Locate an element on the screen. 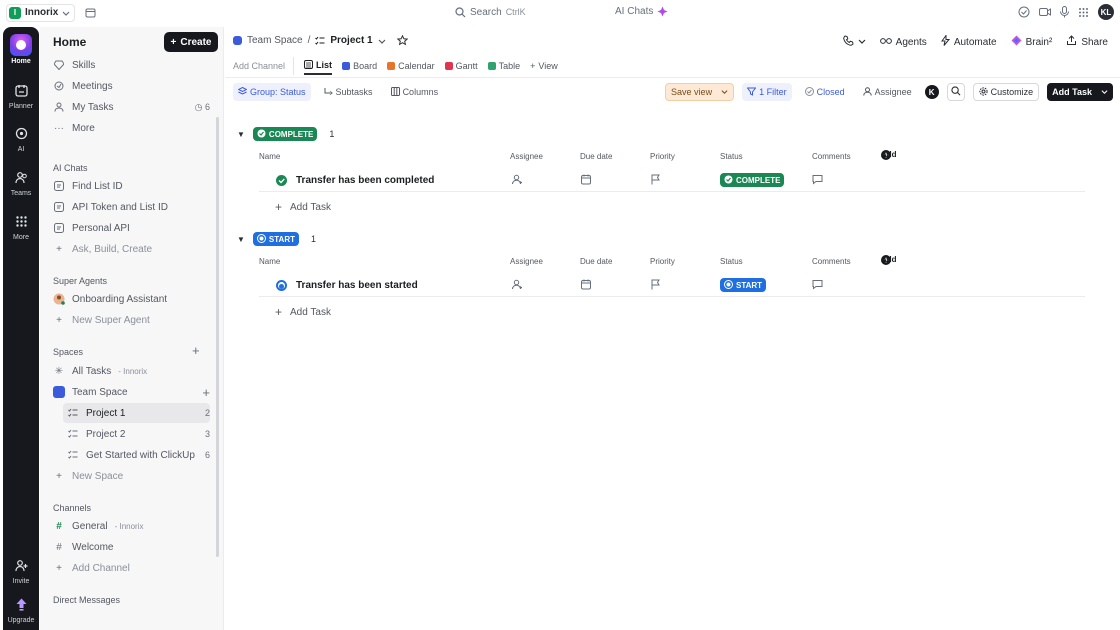 Image resolution: width=1120 pixels, height=630 pixels. phone-button is located at coordinates (854, 42).